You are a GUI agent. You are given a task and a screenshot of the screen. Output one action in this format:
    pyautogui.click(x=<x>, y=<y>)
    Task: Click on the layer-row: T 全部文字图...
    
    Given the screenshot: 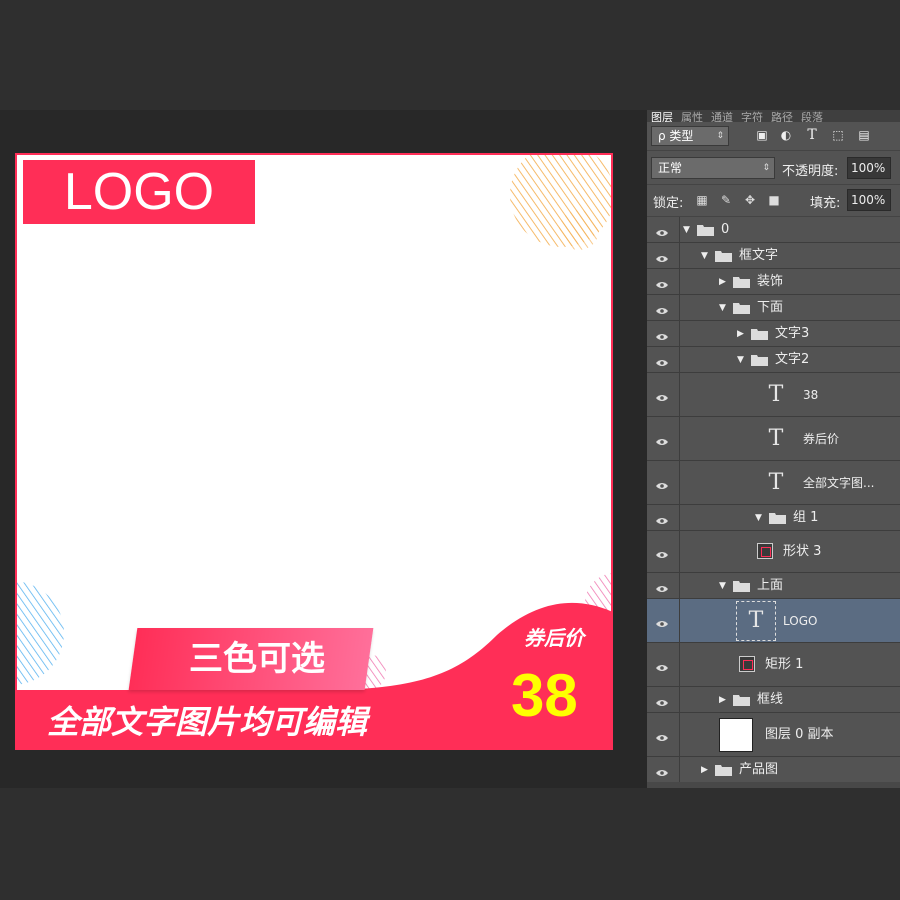 What is the action you would take?
    pyautogui.click(x=773, y=483)
    